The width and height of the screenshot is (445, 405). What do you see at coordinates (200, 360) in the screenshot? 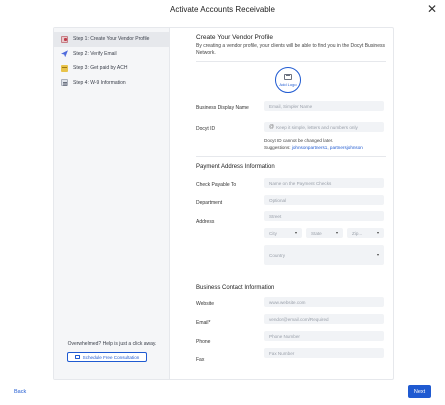
I see `fax-label: Fax` at bounding box center [200, 360].